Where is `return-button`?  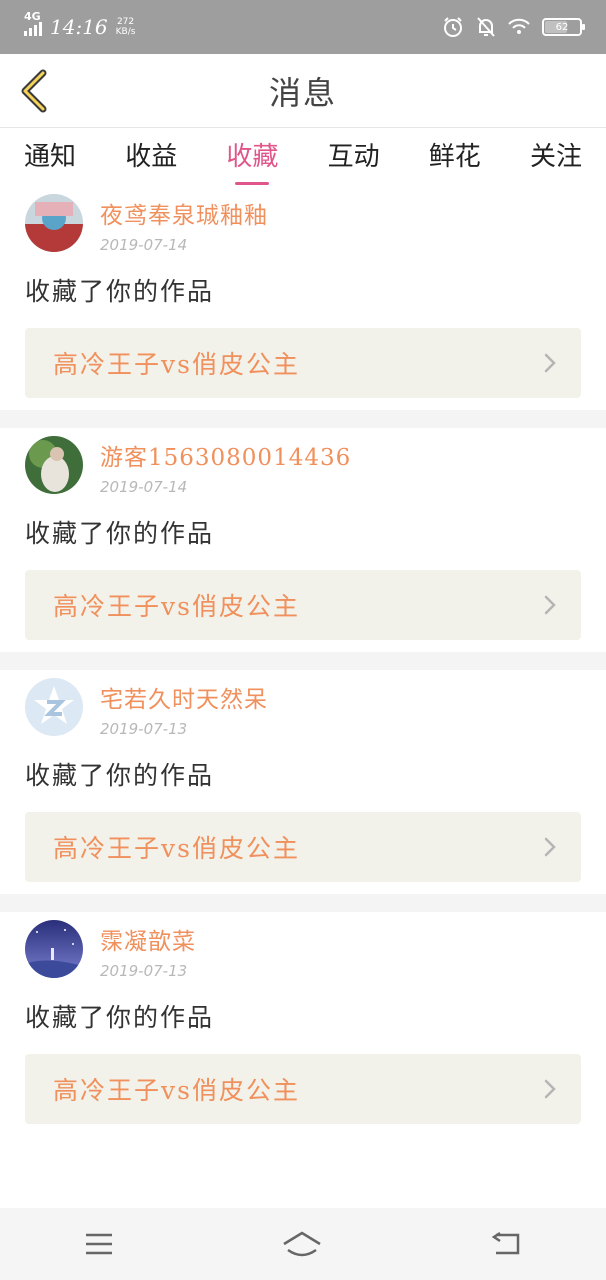
return-button is located at coordinates (506, 1244).